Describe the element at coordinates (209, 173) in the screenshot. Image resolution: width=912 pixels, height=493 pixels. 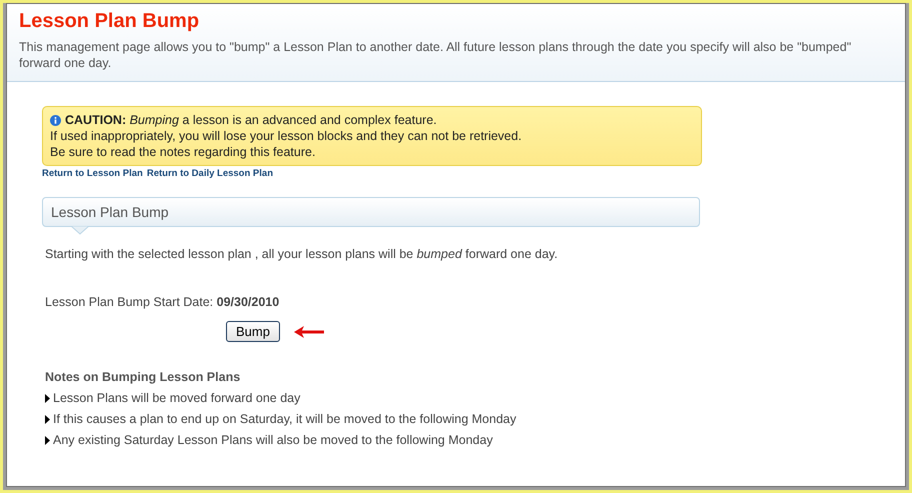
I see `return-link: Return to Daily Lesson Plan` at that location.